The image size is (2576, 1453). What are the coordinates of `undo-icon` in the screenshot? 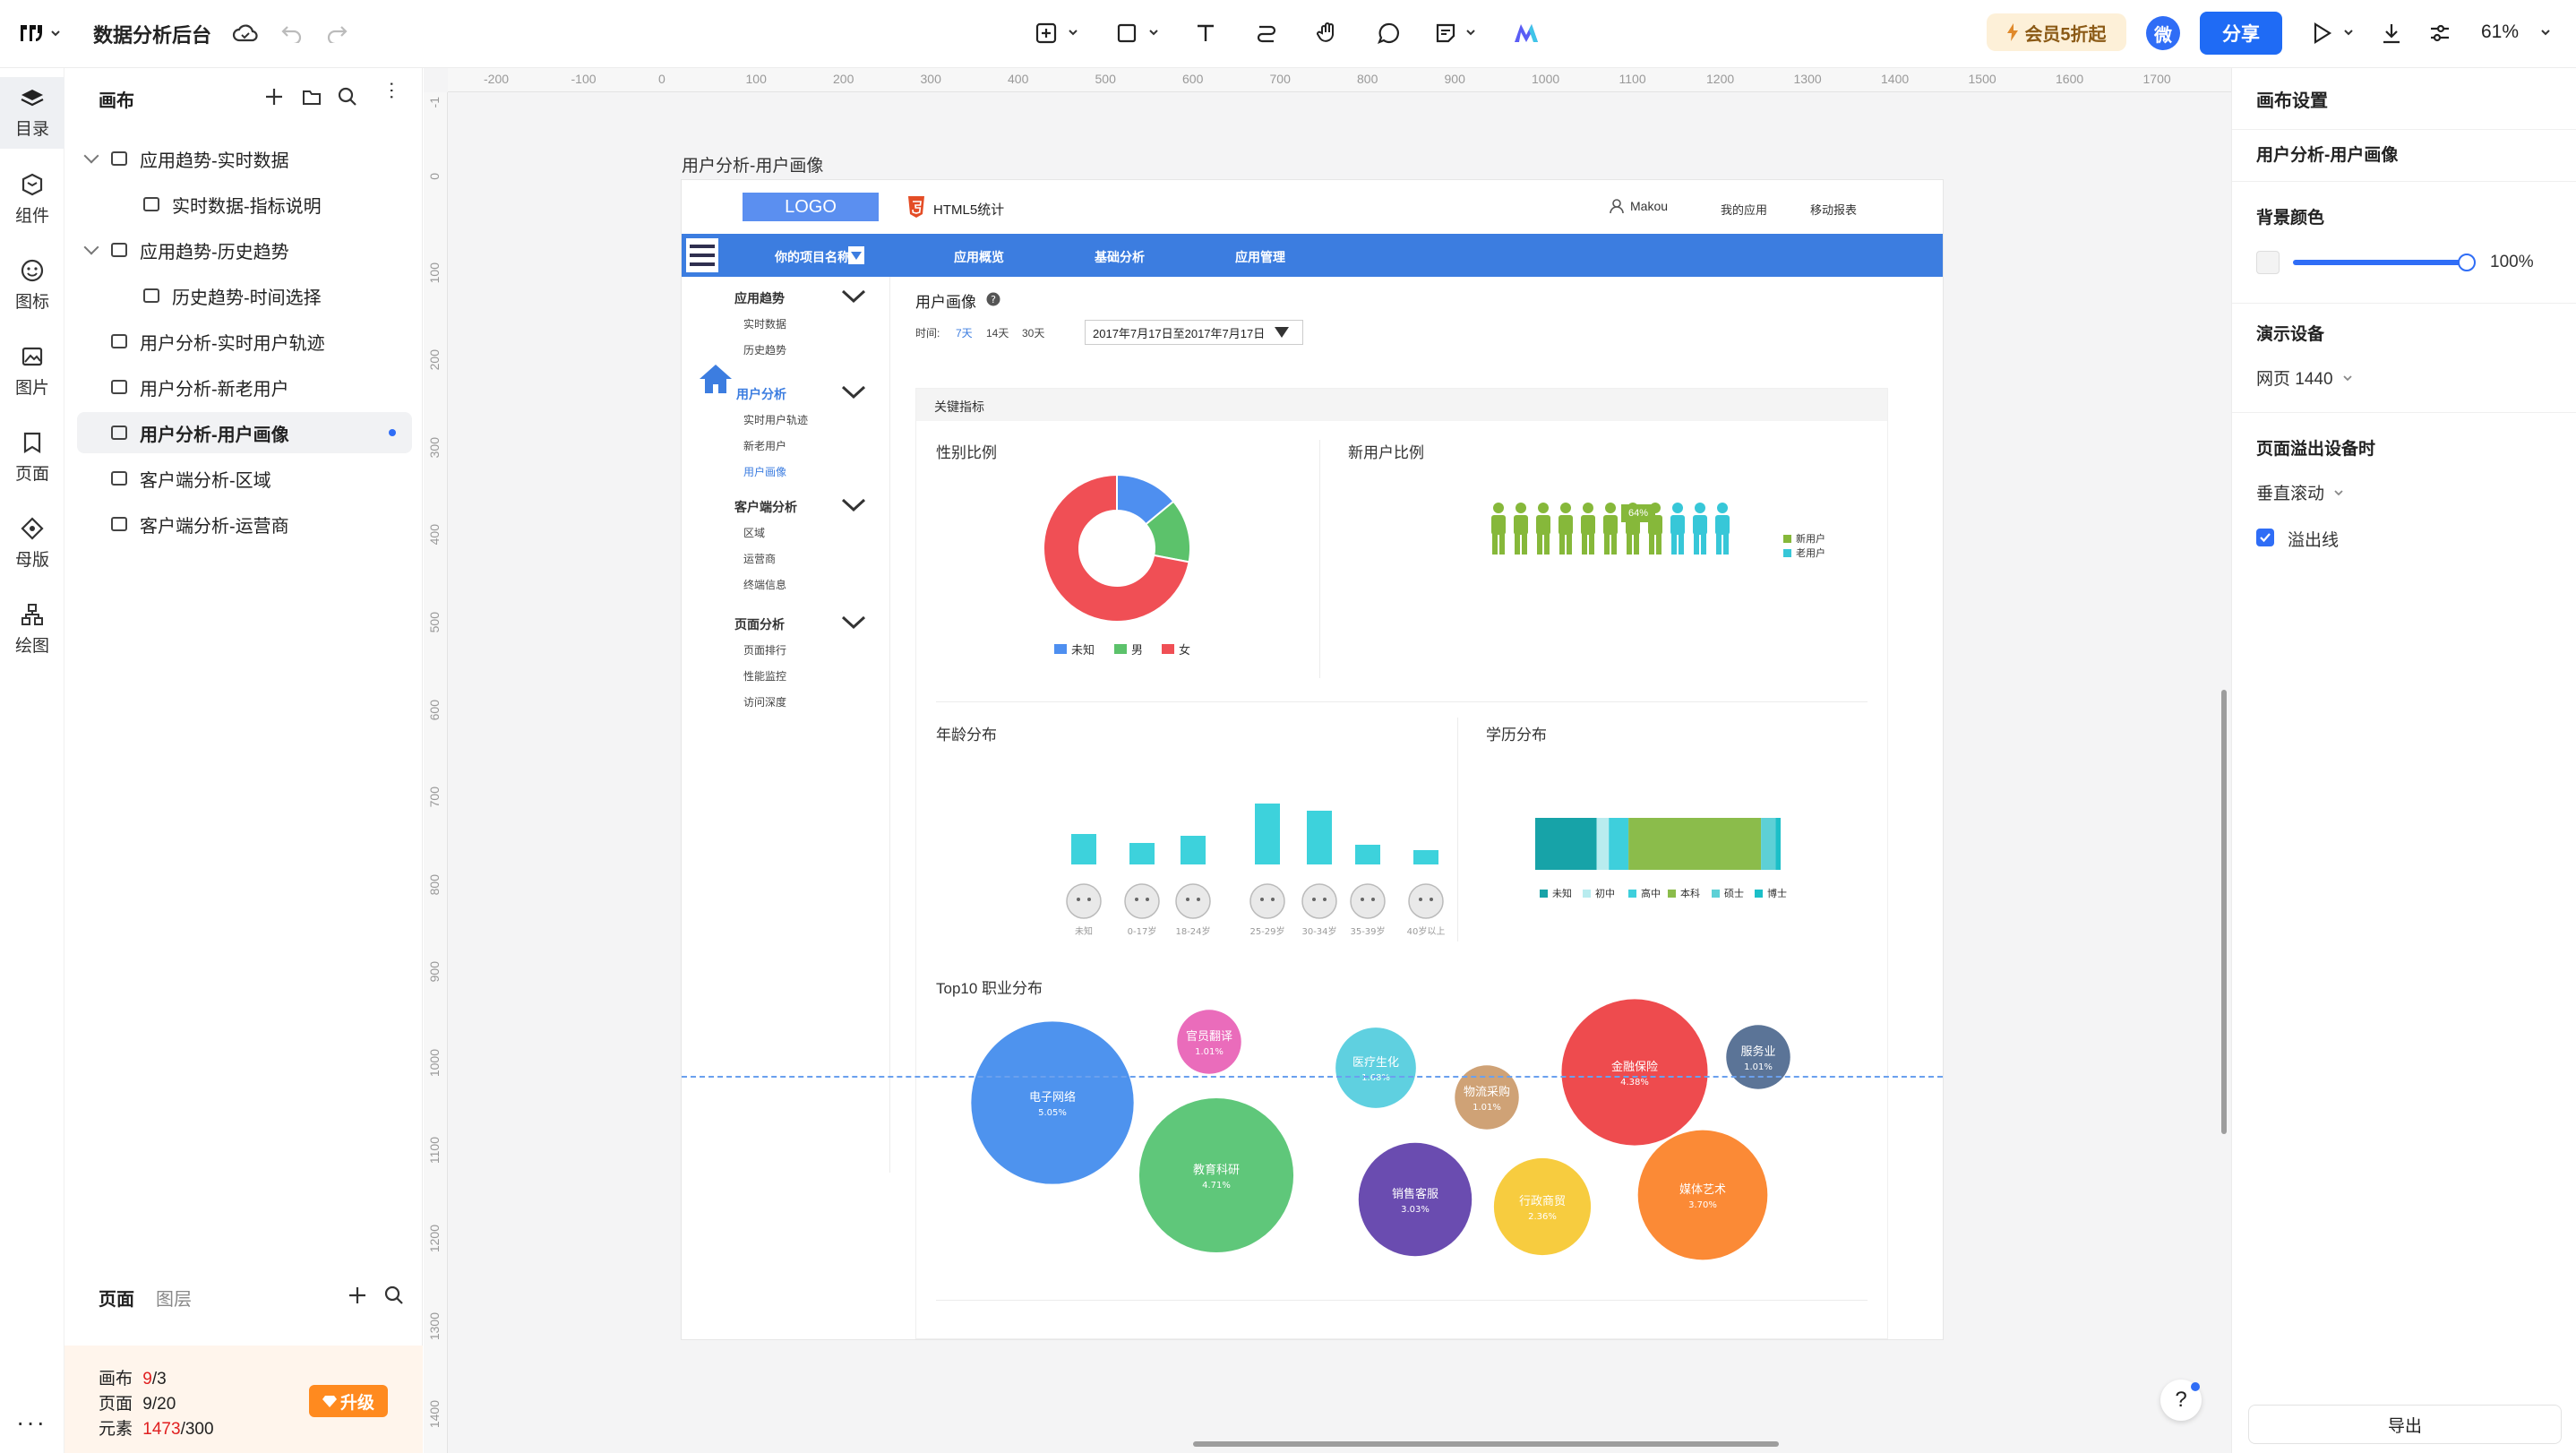 It's located at (292, 33).